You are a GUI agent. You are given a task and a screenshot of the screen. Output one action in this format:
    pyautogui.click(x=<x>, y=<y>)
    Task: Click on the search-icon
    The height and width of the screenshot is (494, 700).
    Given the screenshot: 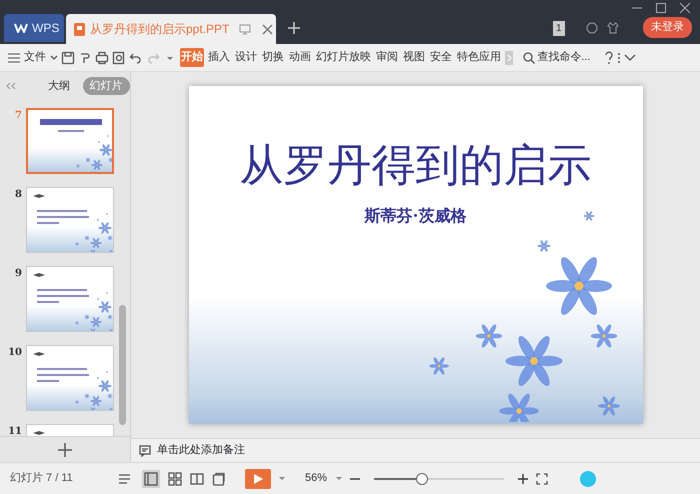 What is the action you would take?
    pyautogui.click(x=528, y=58)
    